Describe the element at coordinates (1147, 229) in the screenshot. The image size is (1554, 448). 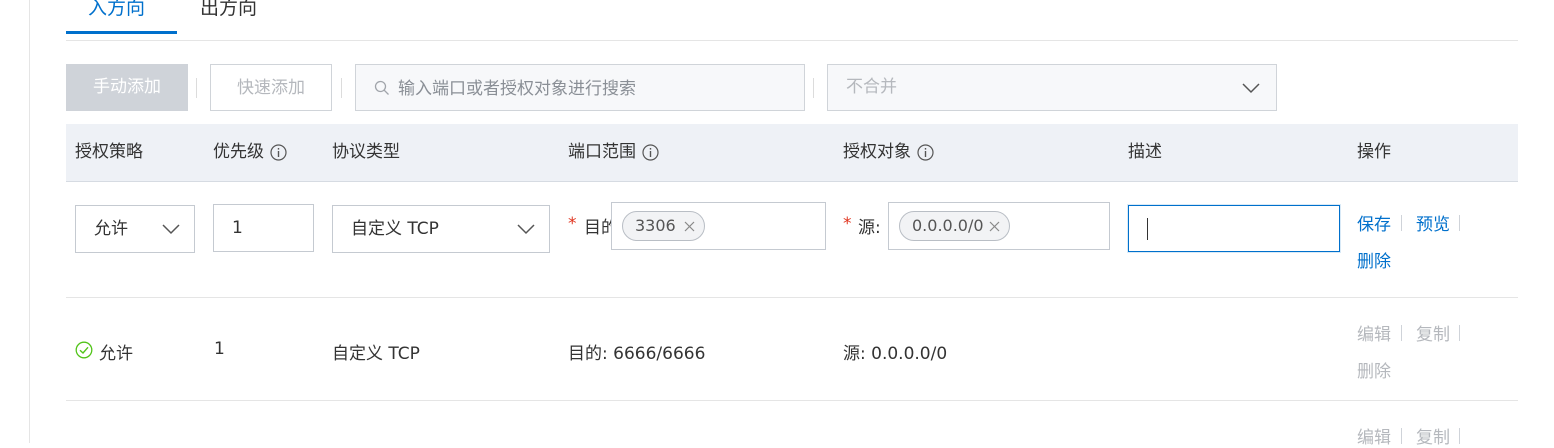
I see `text-caret` at that location.